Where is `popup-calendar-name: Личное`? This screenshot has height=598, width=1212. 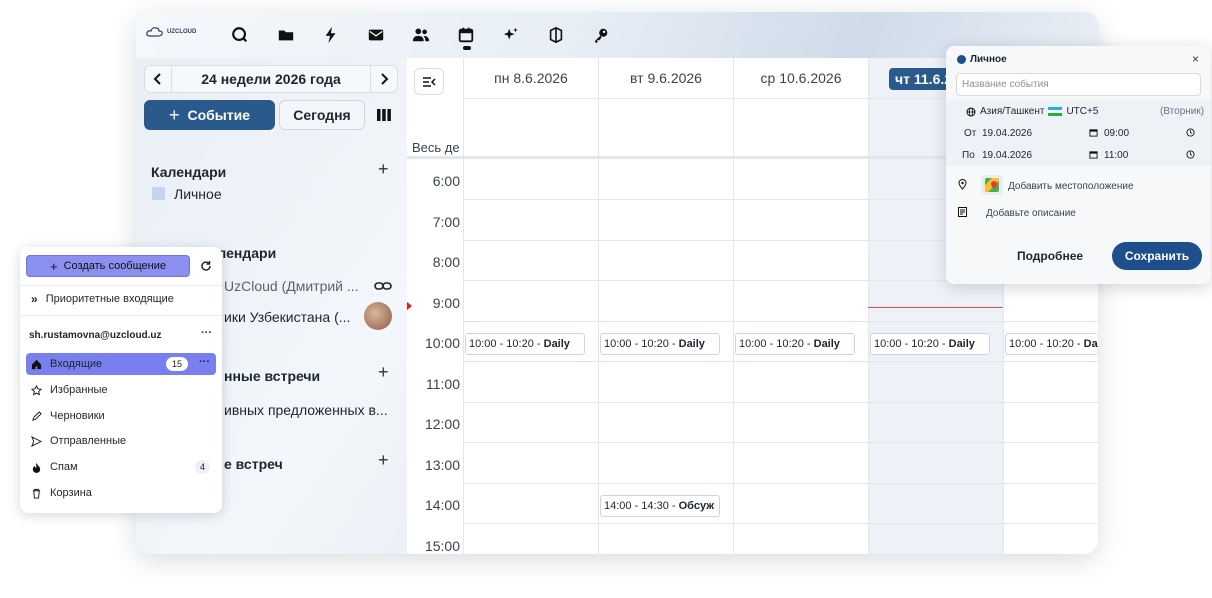 popup-calendar-name: Личное is located at coordinates (988, 59).